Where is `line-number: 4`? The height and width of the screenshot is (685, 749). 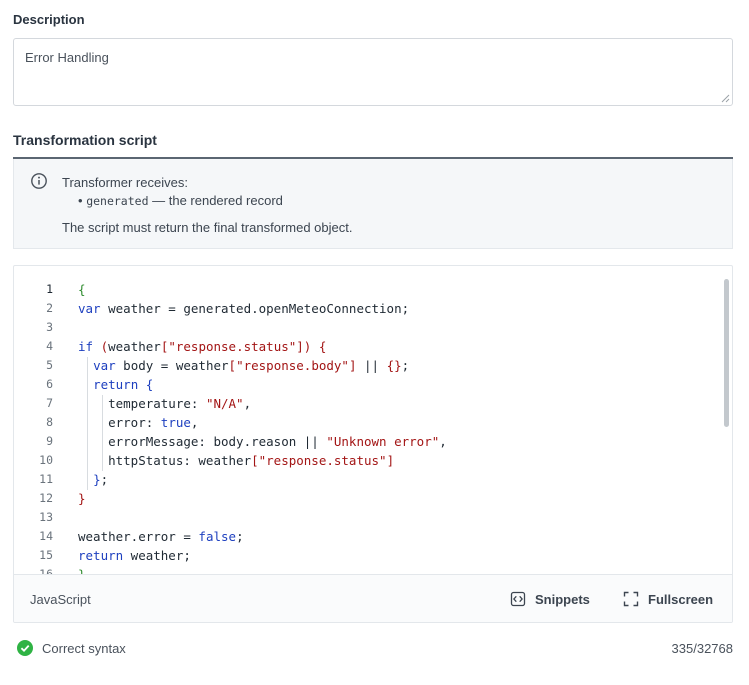 line-number: 4 is located at coordinates (49, 346).